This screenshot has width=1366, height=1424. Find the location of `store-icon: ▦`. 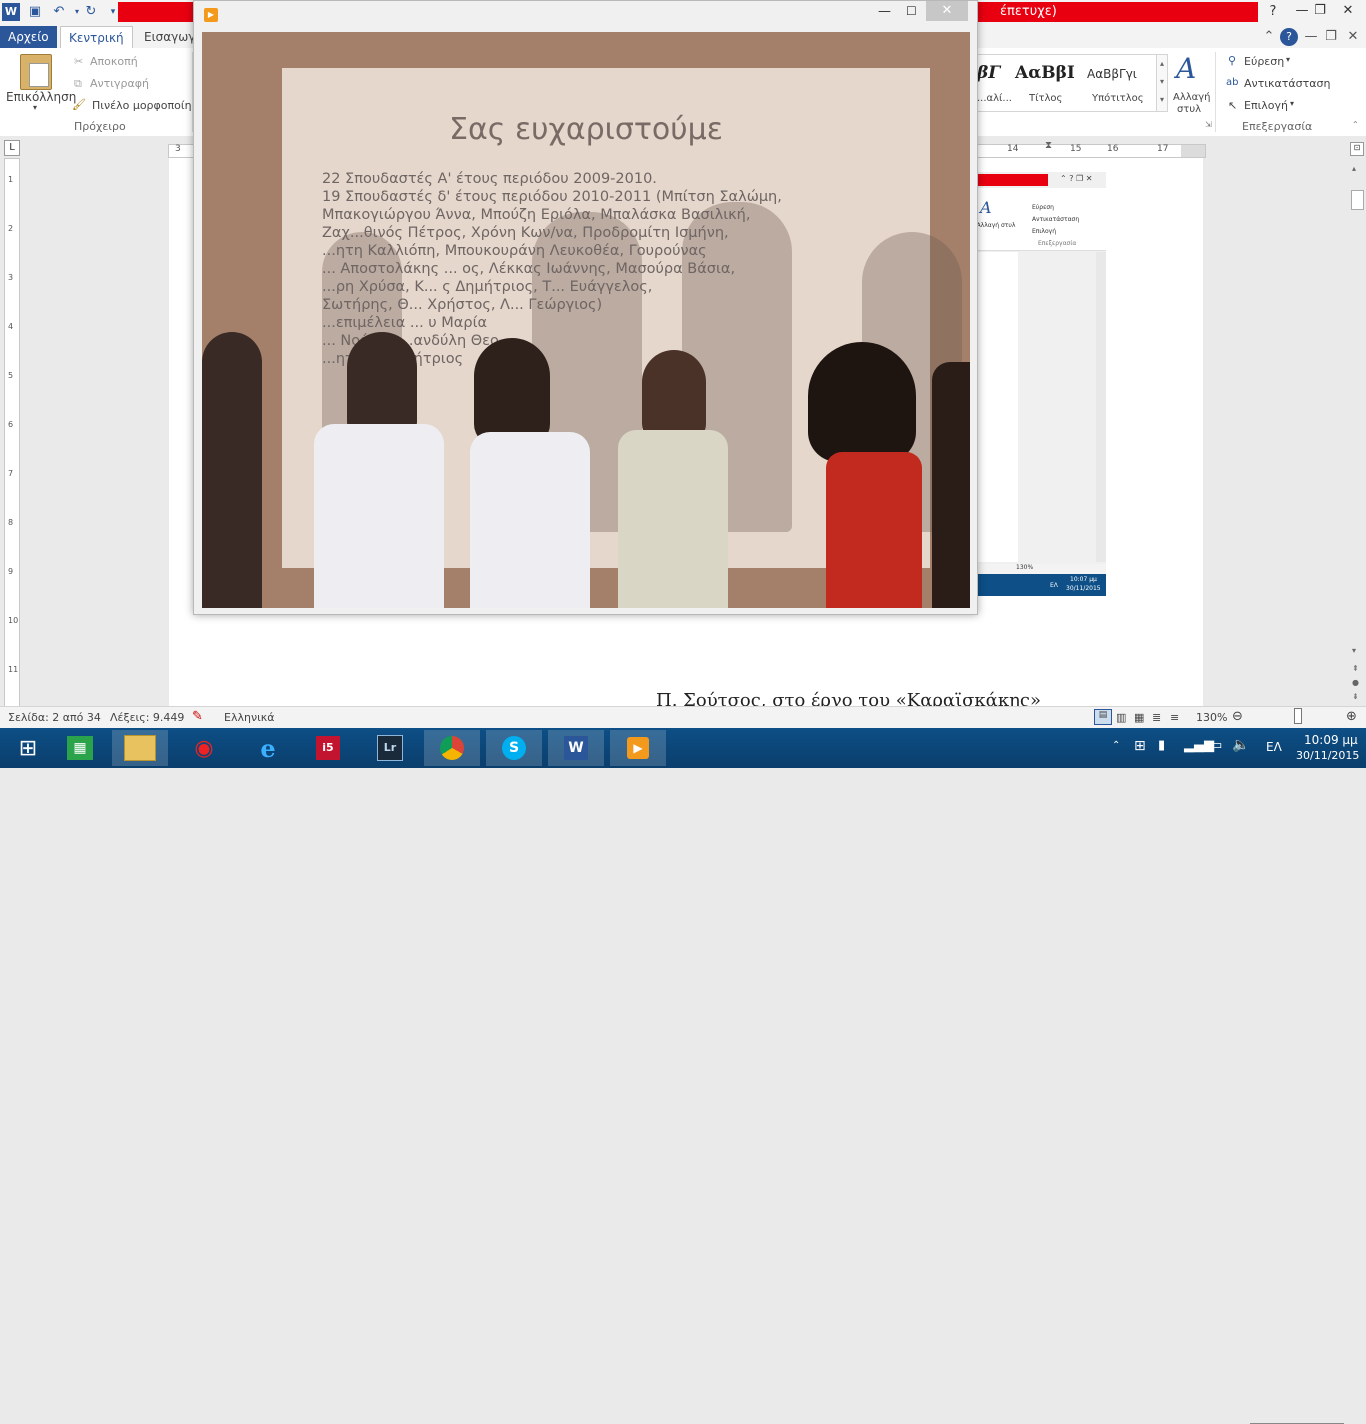

store-icon: ▦ is located at coordinates (80, 748).